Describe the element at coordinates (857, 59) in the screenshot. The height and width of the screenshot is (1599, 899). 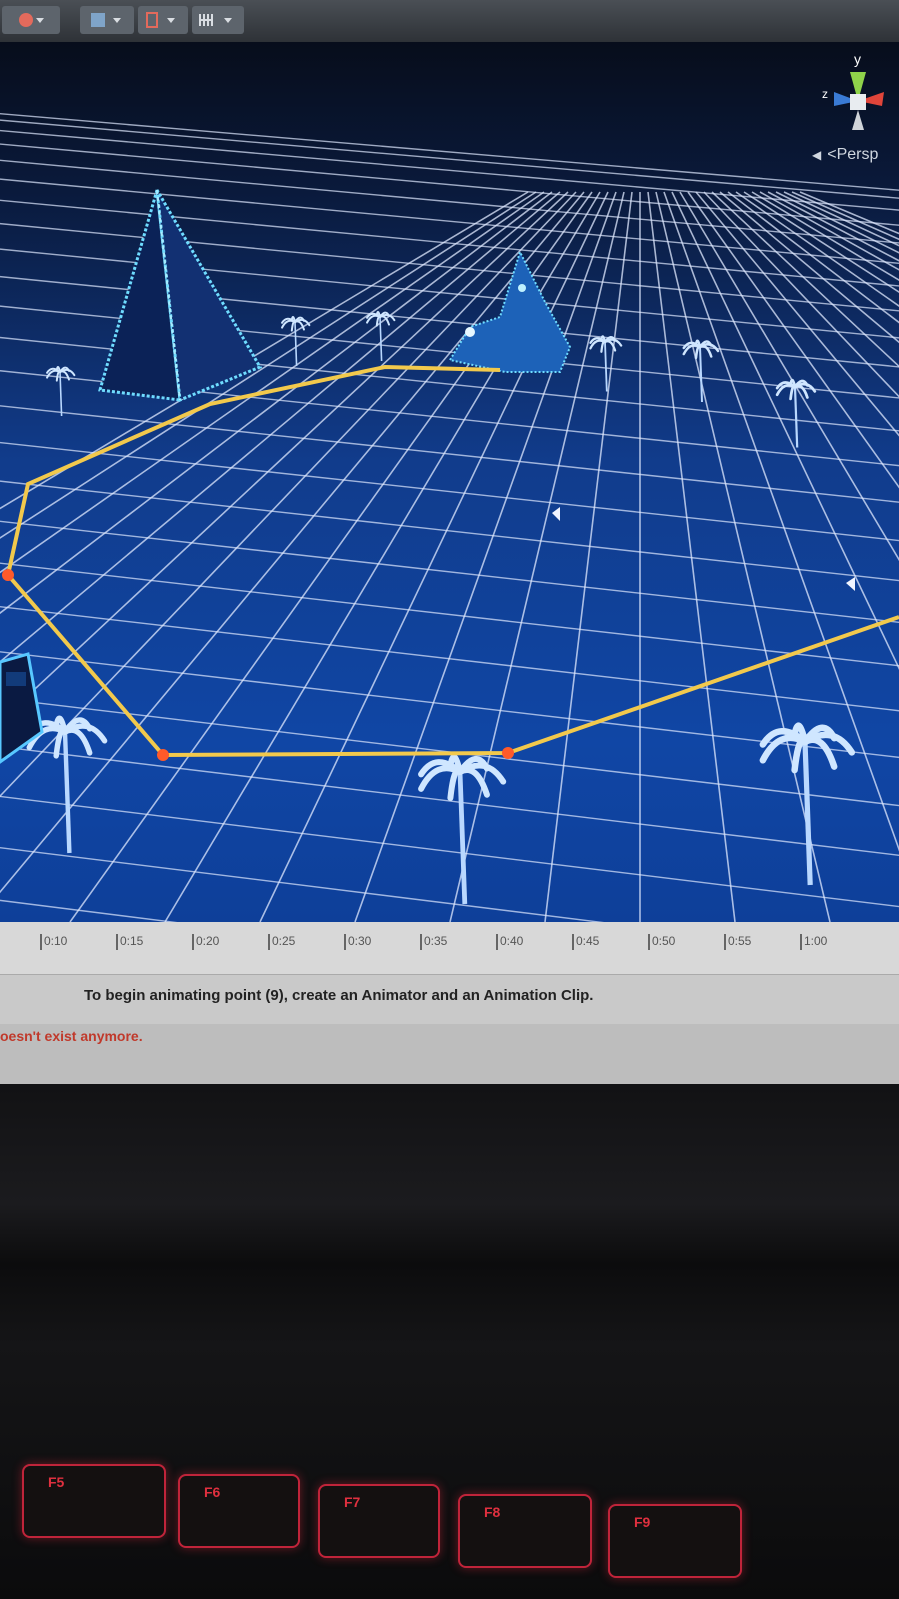
I see `gizmo-y-label: y` at that location.